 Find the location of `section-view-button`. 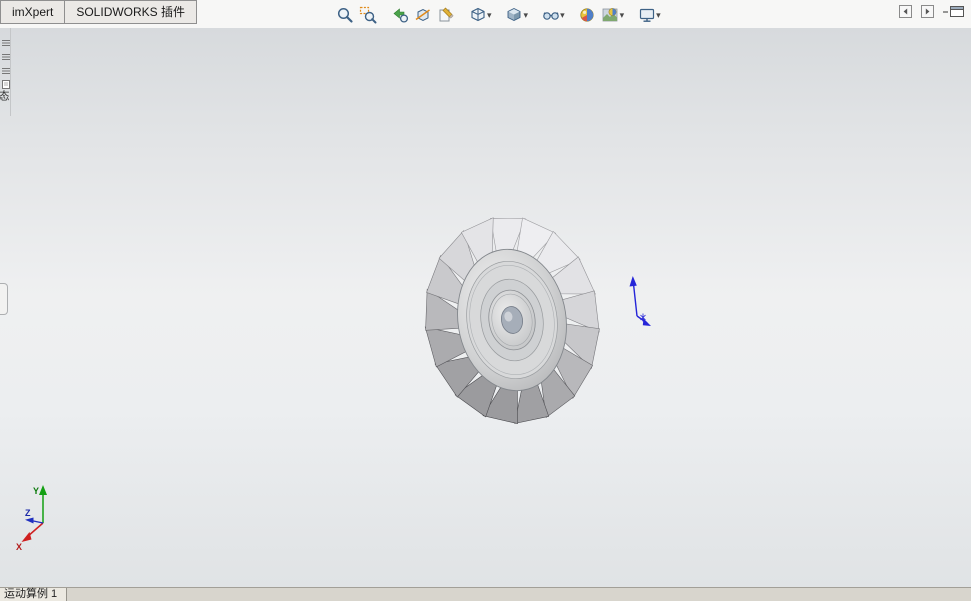

section-view-button is located at coordinates (422, 15).